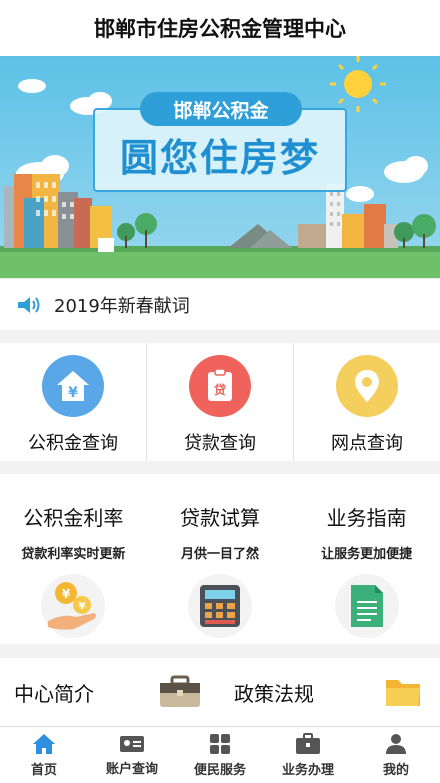 The height and width of the screenshot is (783, 440). Describe the element at coordinates (395, 770) in the screenshot. I see `tab-label: 我的` at that location.